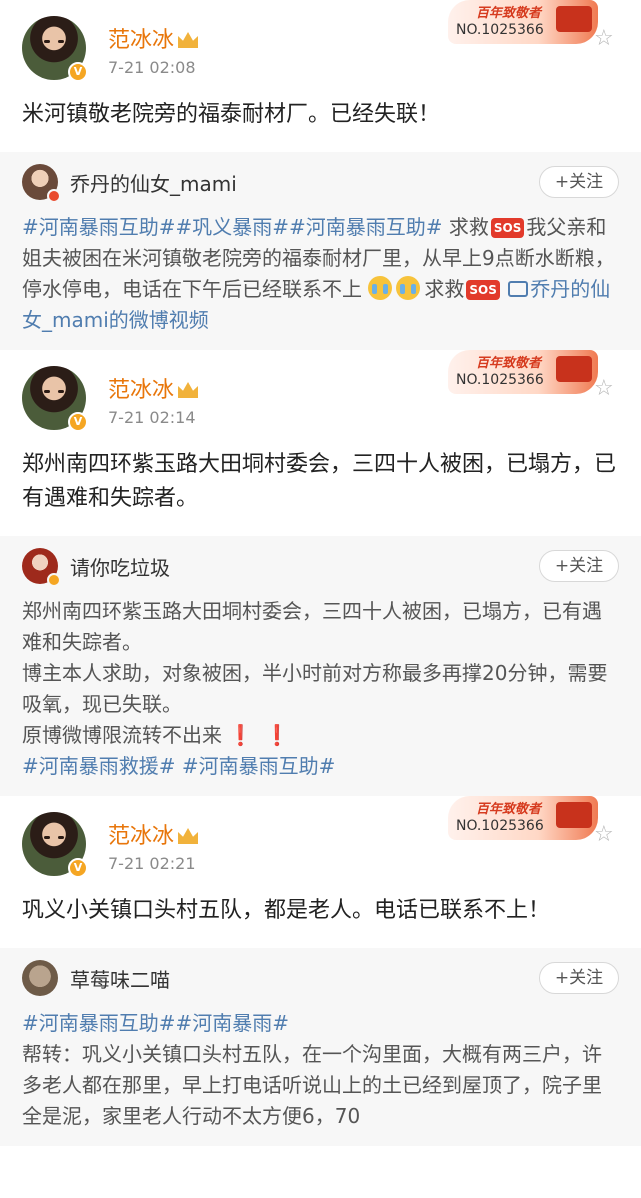  Describe the element at coordinates (320, 42) in the screenshot. I see `post-header: V 范冰冰 7-21 02:08 百年致敬者 NO.1025366 ☆` at that location.